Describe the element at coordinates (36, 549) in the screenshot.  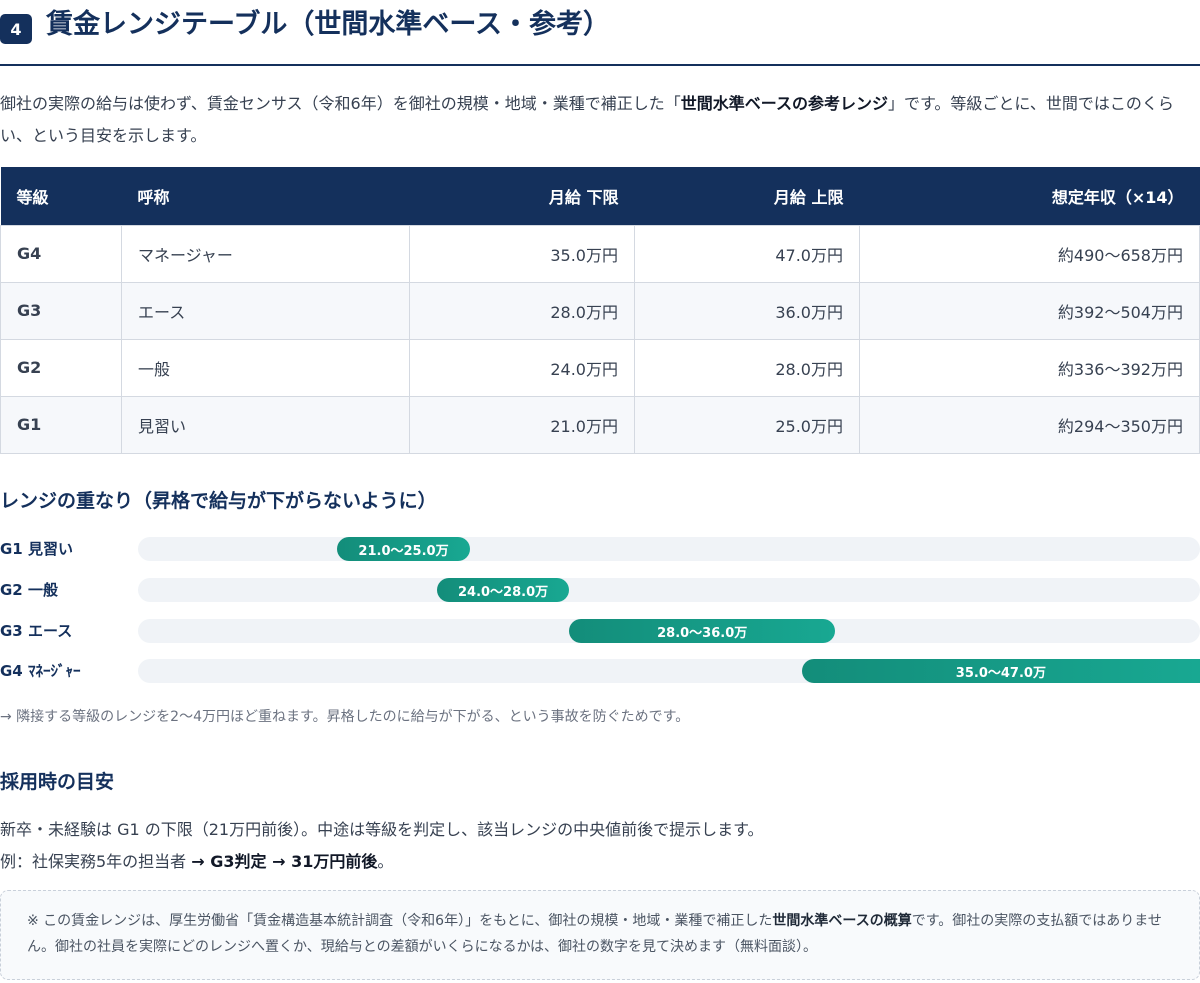
I see `range-bar-label: G1 見習い` at that location.